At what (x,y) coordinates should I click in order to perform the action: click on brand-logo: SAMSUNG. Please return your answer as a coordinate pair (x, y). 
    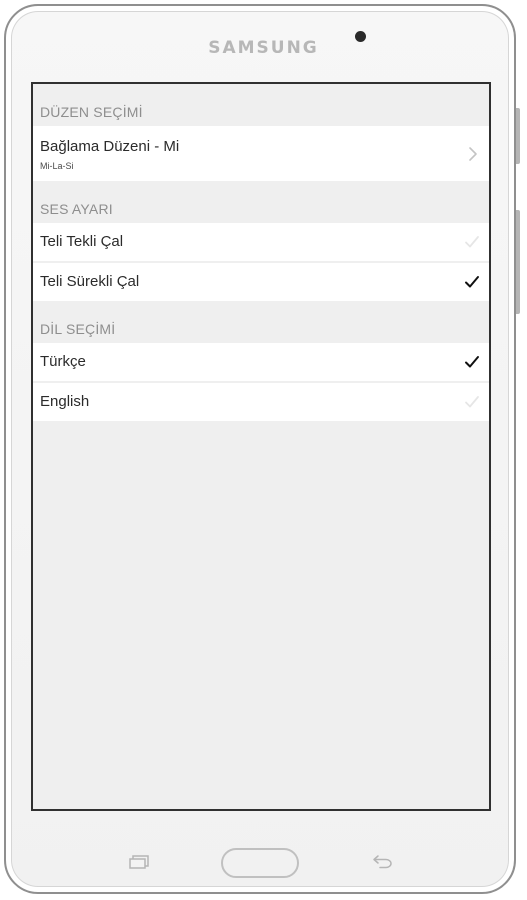
    Looking at the image, I should click on (263, 48).